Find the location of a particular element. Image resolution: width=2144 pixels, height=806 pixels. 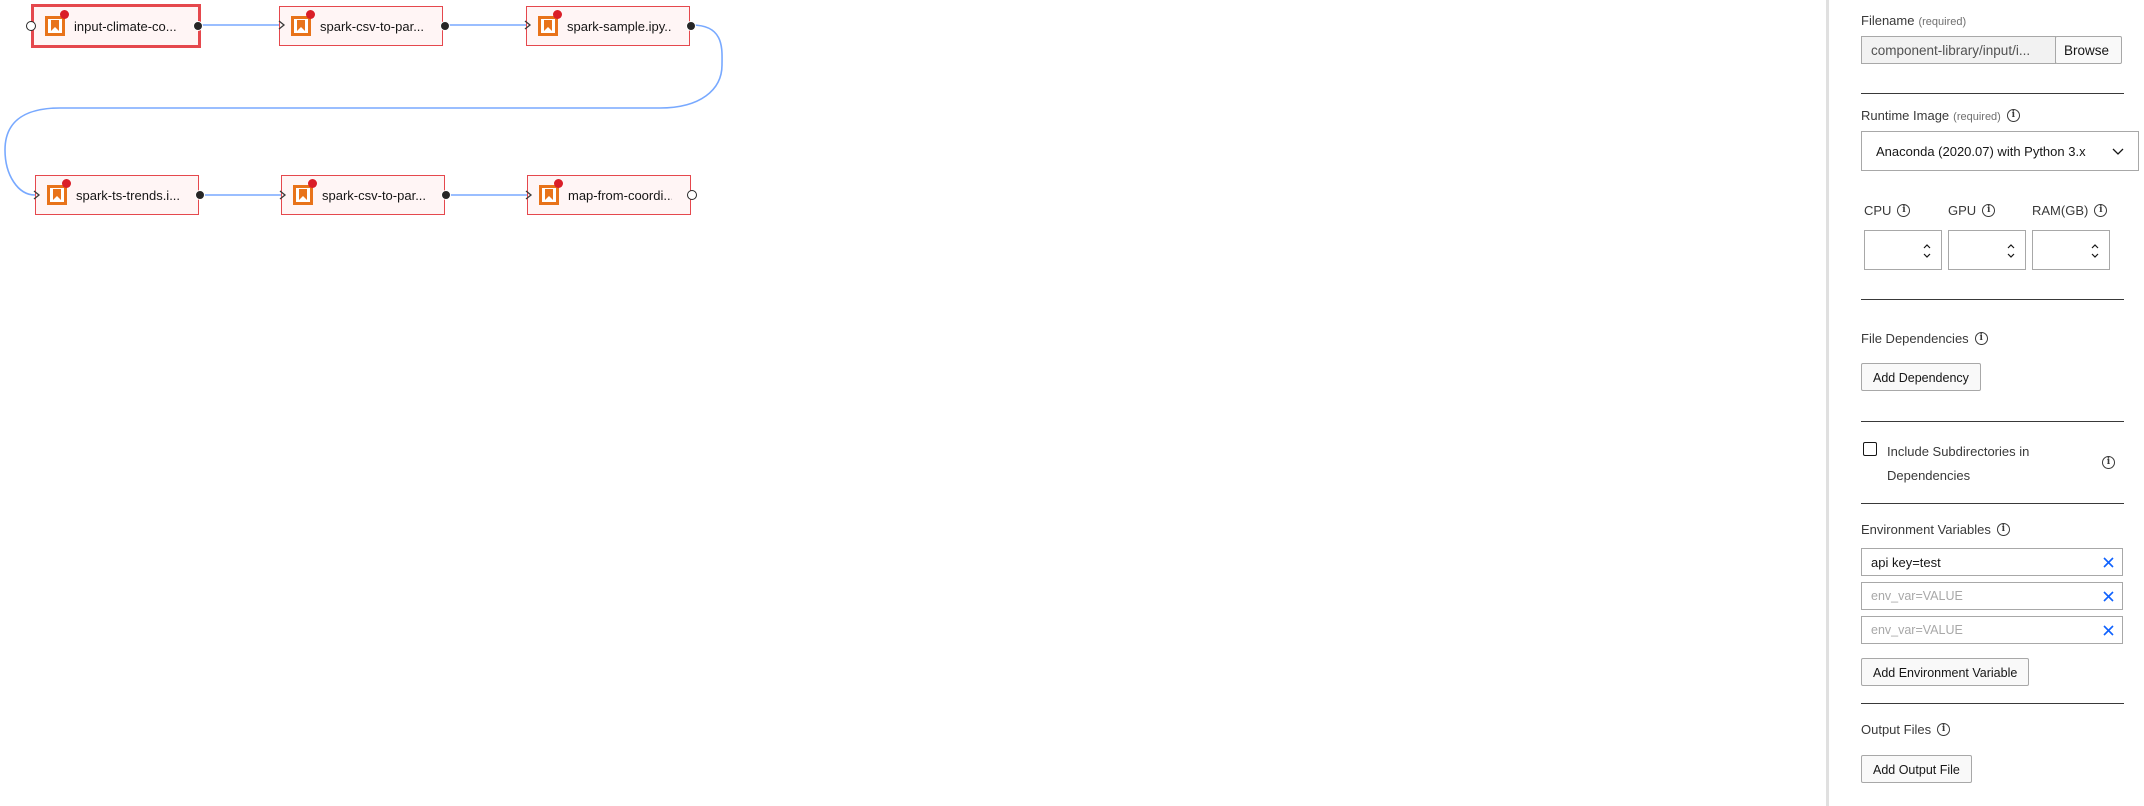

runtime-image-section: Runtime Image (required) i is located at coordinates (1992, 116).